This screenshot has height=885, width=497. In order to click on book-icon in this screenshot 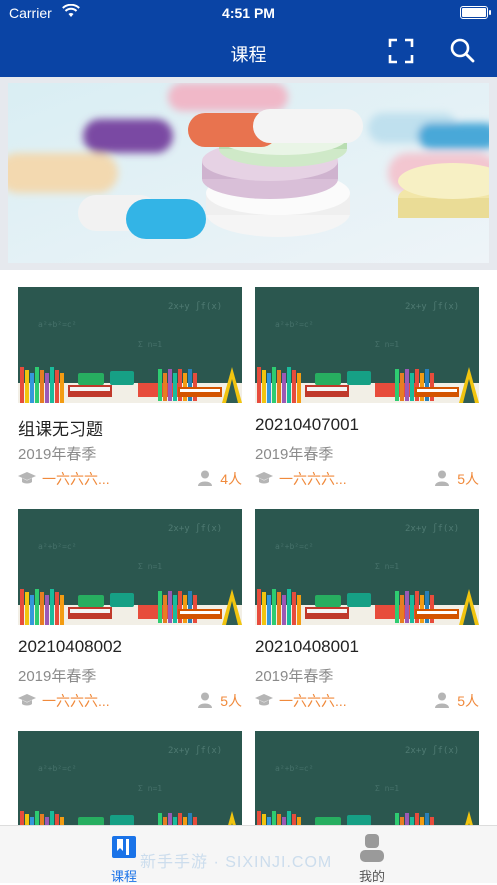, I will do `click(124, 847)`.